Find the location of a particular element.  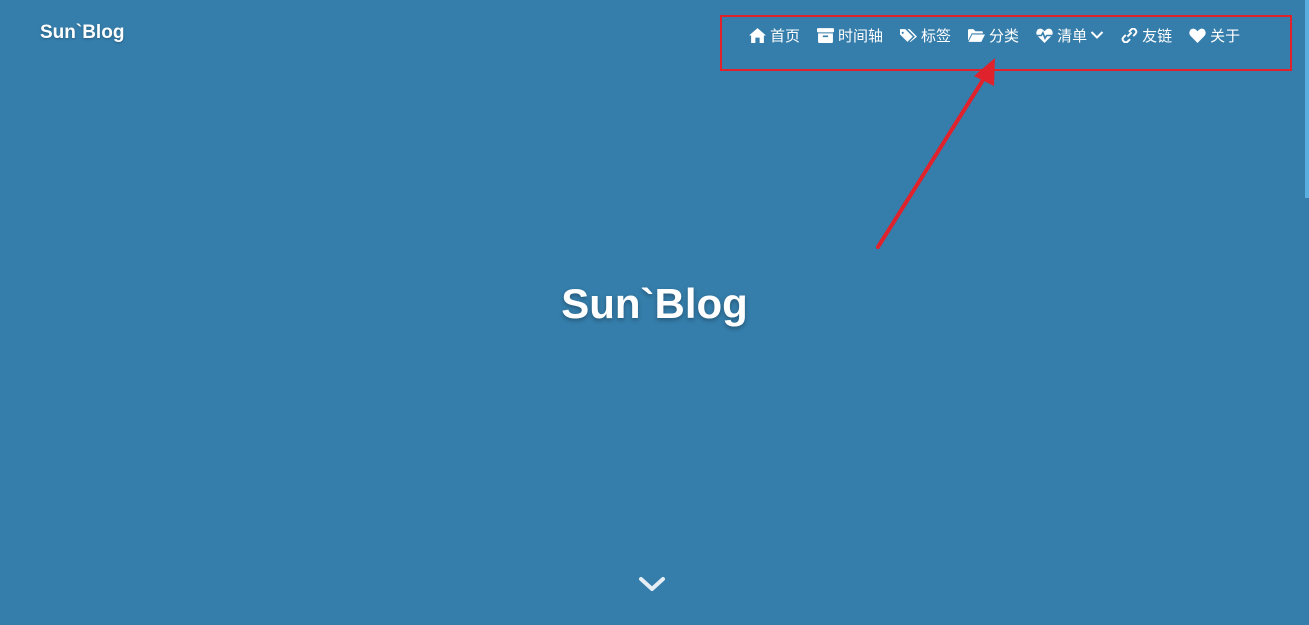

hero-title: Sun`Blog is located at coordinates (654, 303).